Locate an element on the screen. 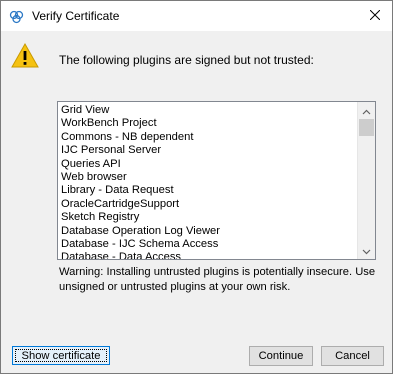  continue-button: Continue is located at coordinates (281, 356).